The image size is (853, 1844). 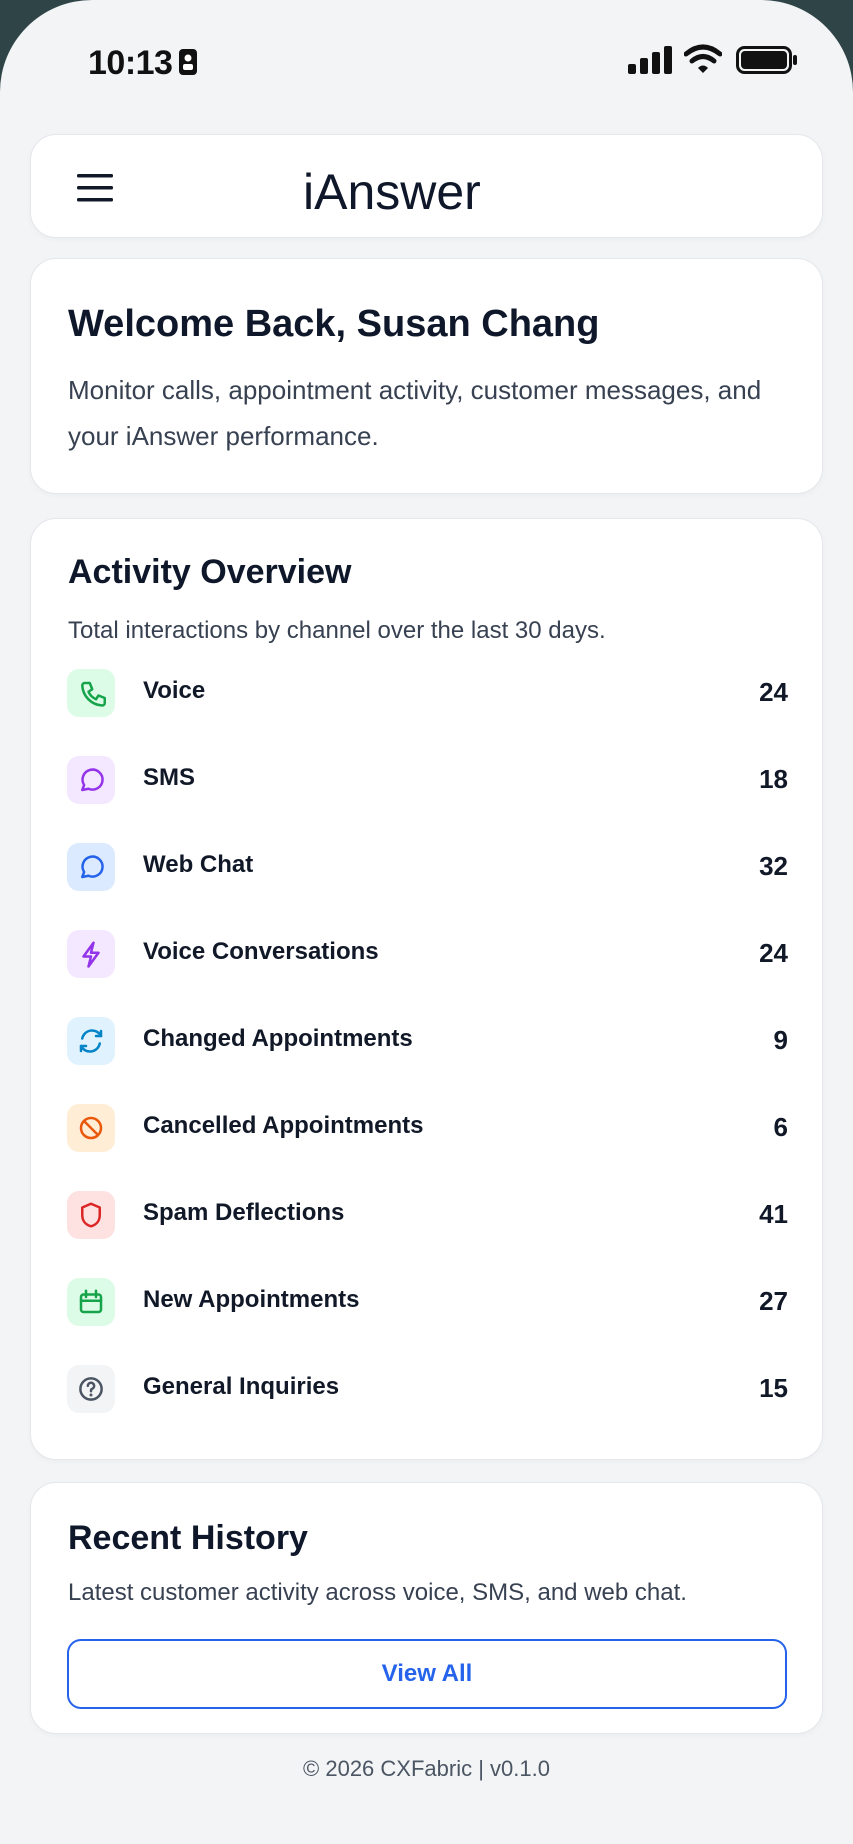 I want to click on history-title: Recent History, so click(x=188, y=1538).